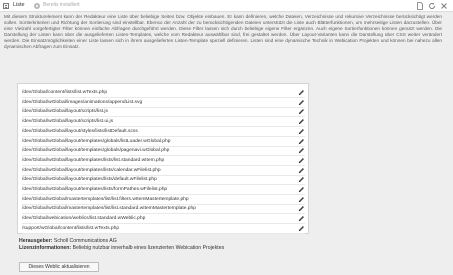  I want to click on title-bar: Liste Bereits installiert, so click(226, 6).